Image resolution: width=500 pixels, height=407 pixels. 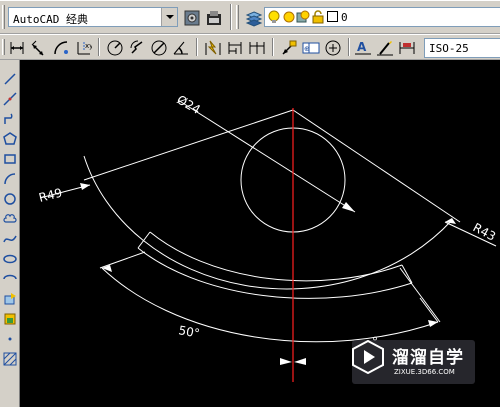 I want to click on apex-line-left, so click(x=188, y=145).